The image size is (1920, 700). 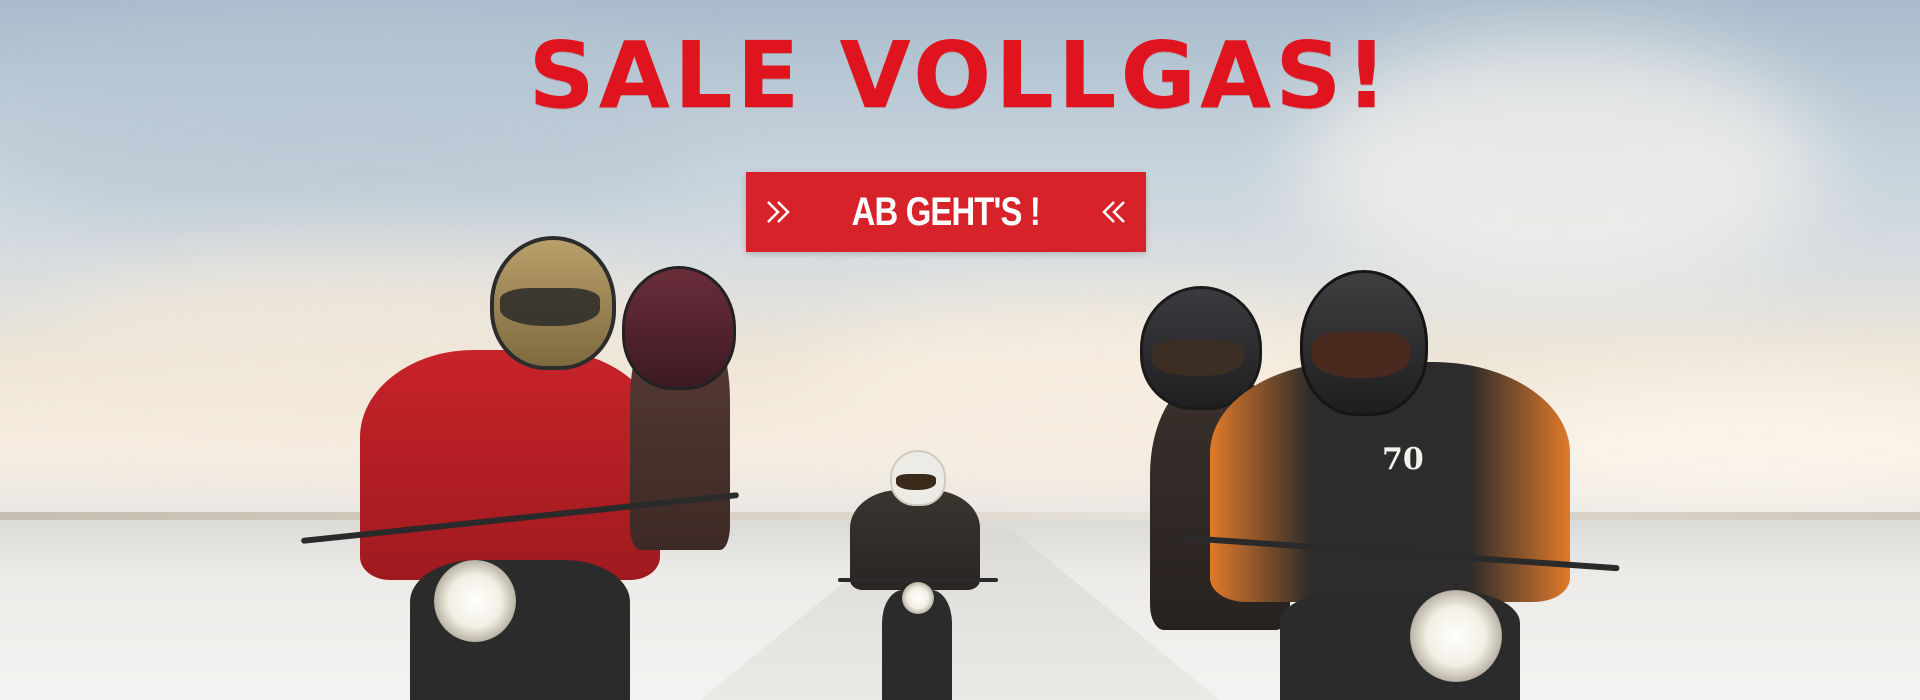 I want to click on jacket-number: 70, so click(x=1403, y=459).